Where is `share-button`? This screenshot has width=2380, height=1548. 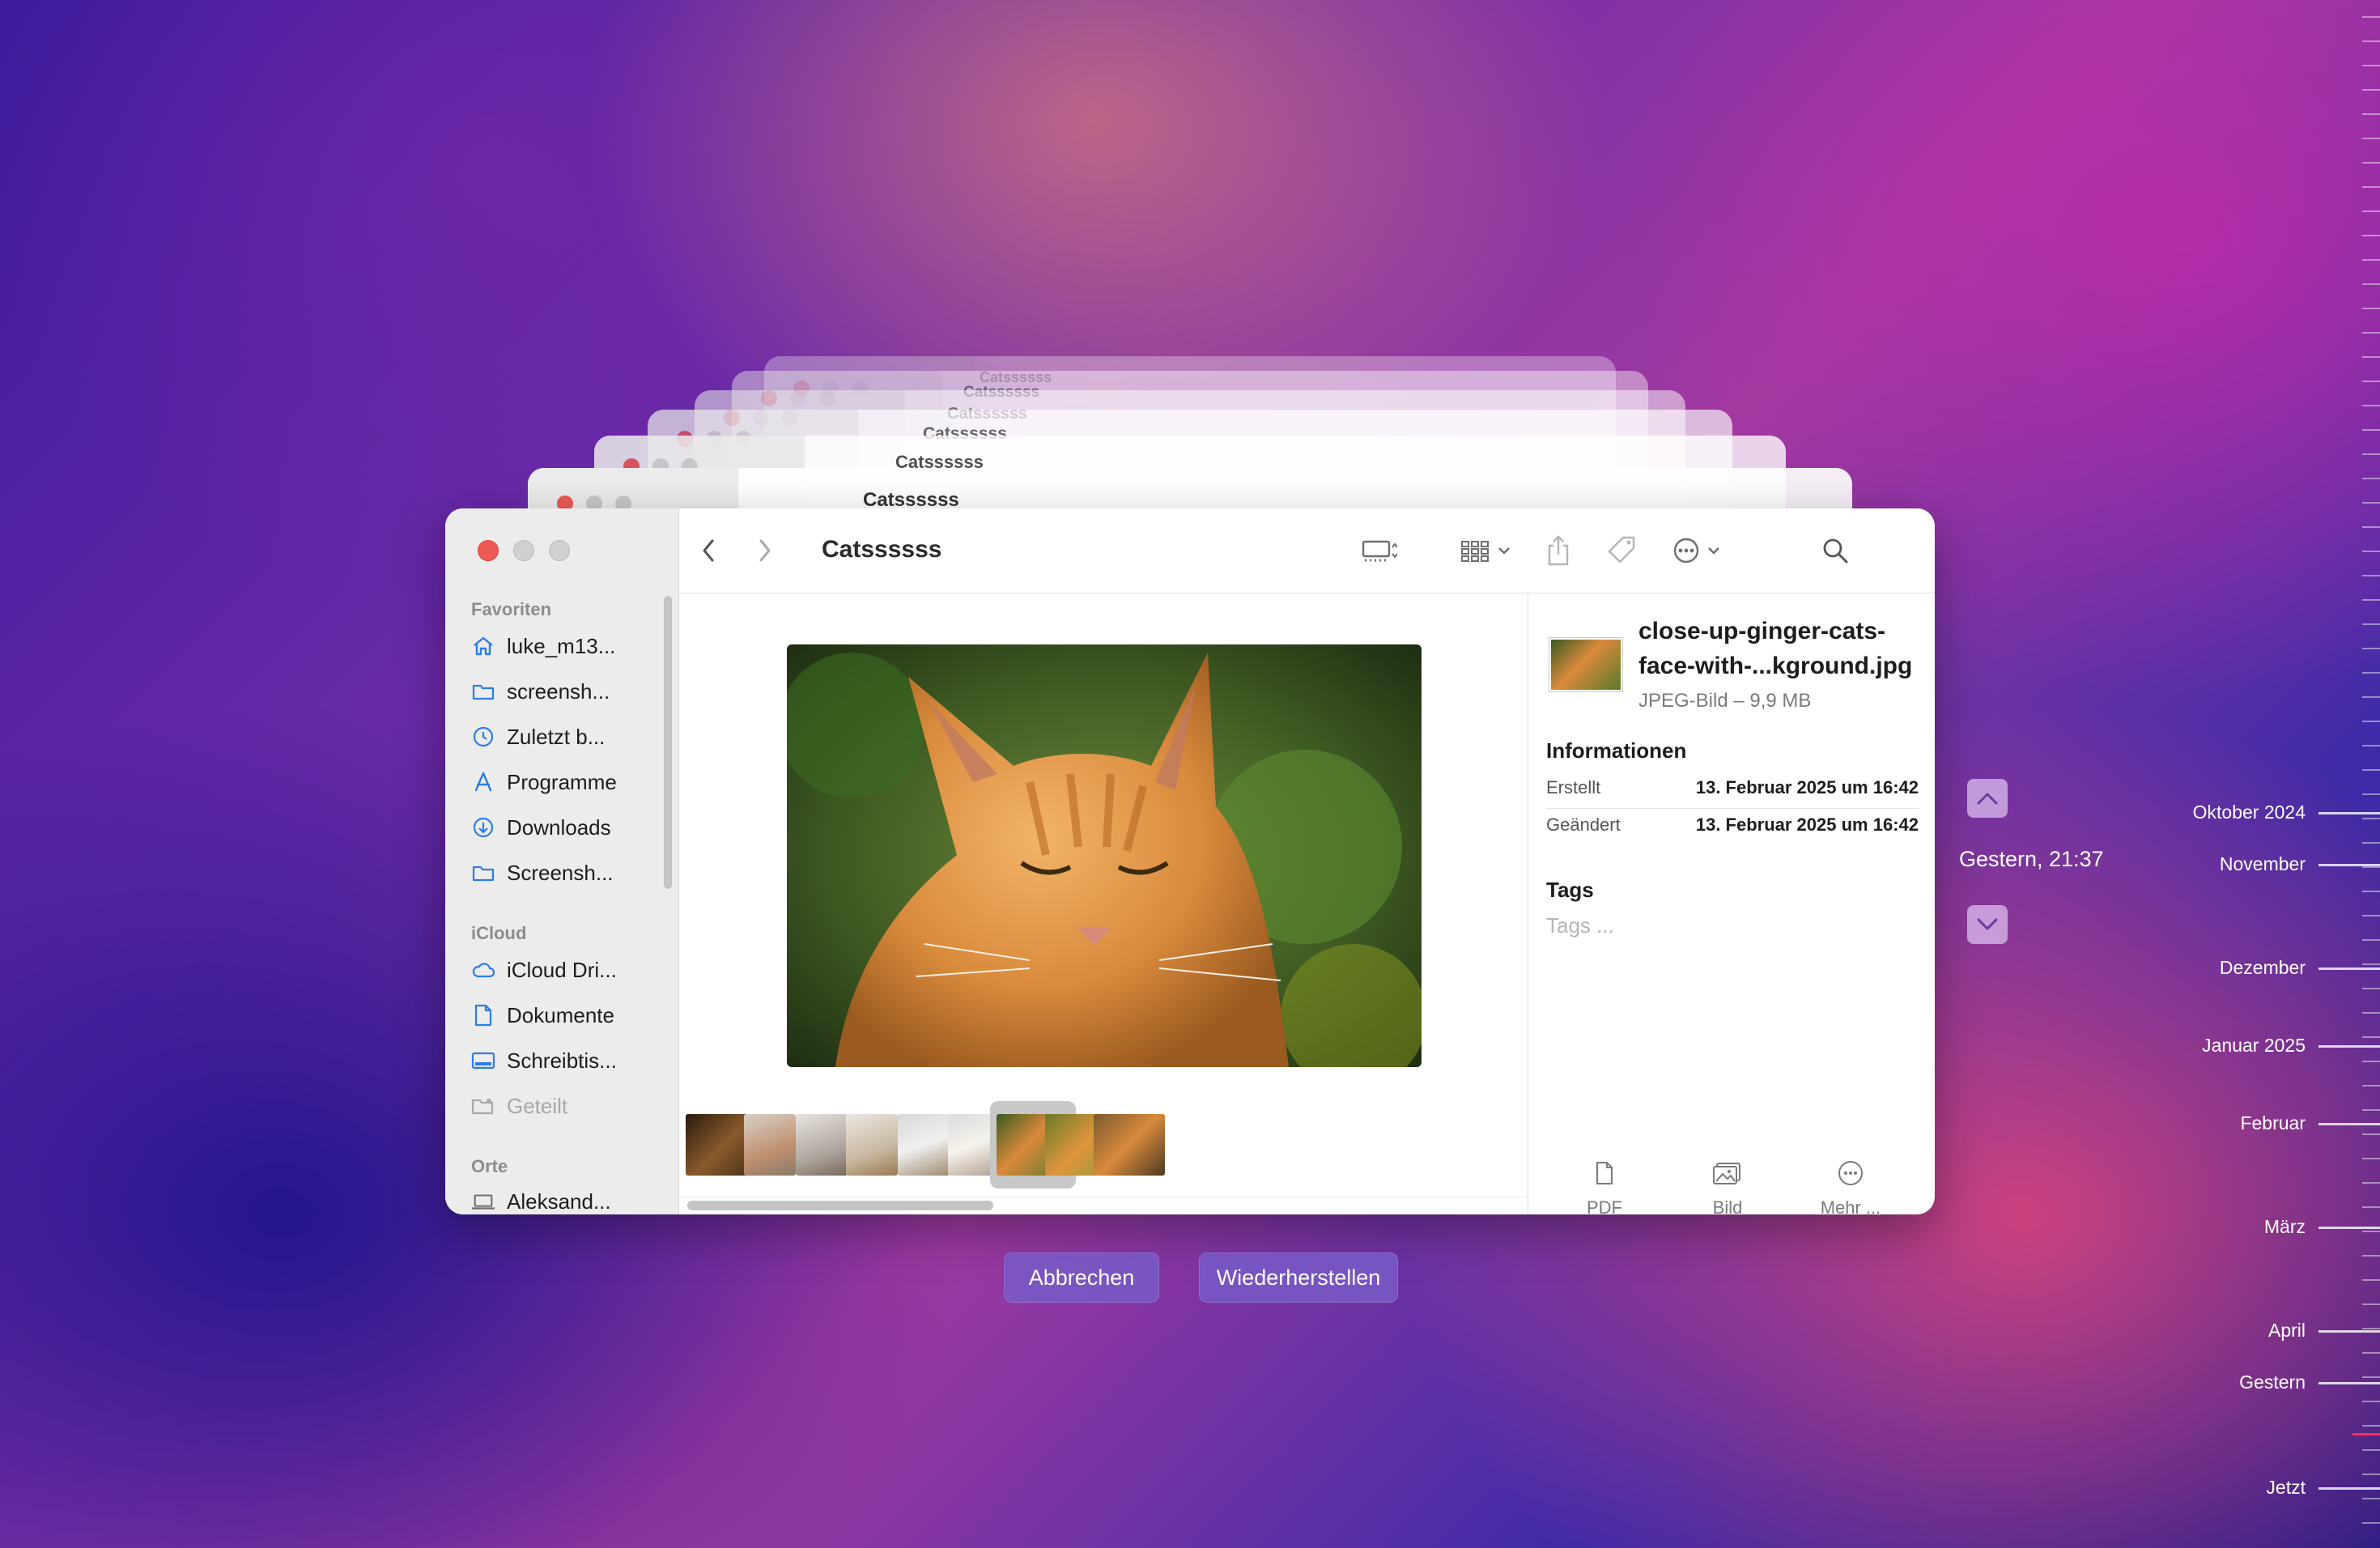
share-button is located at coordinates (1558, 550).